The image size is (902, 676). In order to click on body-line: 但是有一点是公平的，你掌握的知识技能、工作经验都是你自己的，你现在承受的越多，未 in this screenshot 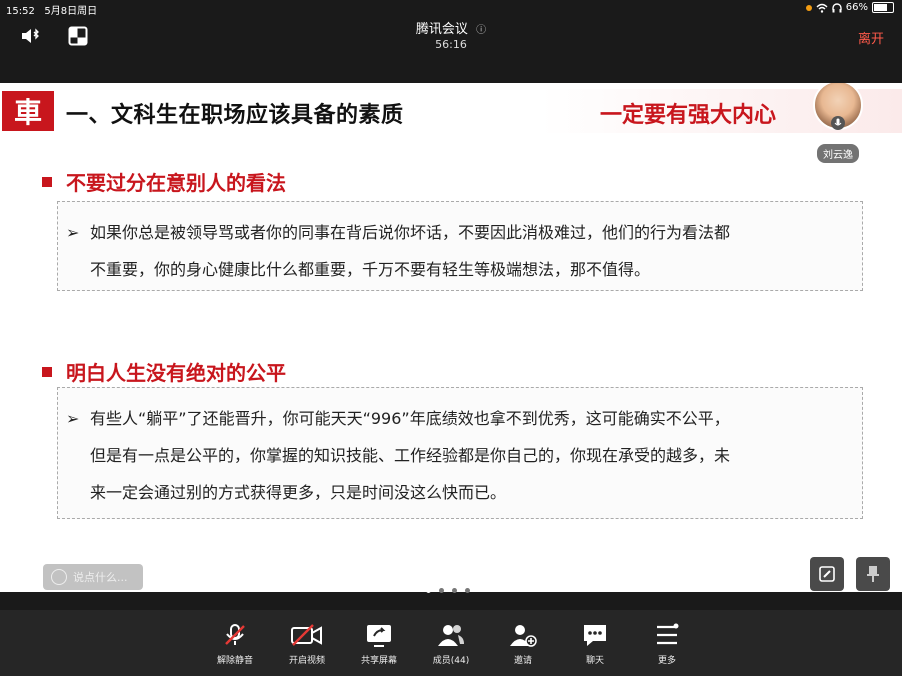, I will do `click(410, 455)`.